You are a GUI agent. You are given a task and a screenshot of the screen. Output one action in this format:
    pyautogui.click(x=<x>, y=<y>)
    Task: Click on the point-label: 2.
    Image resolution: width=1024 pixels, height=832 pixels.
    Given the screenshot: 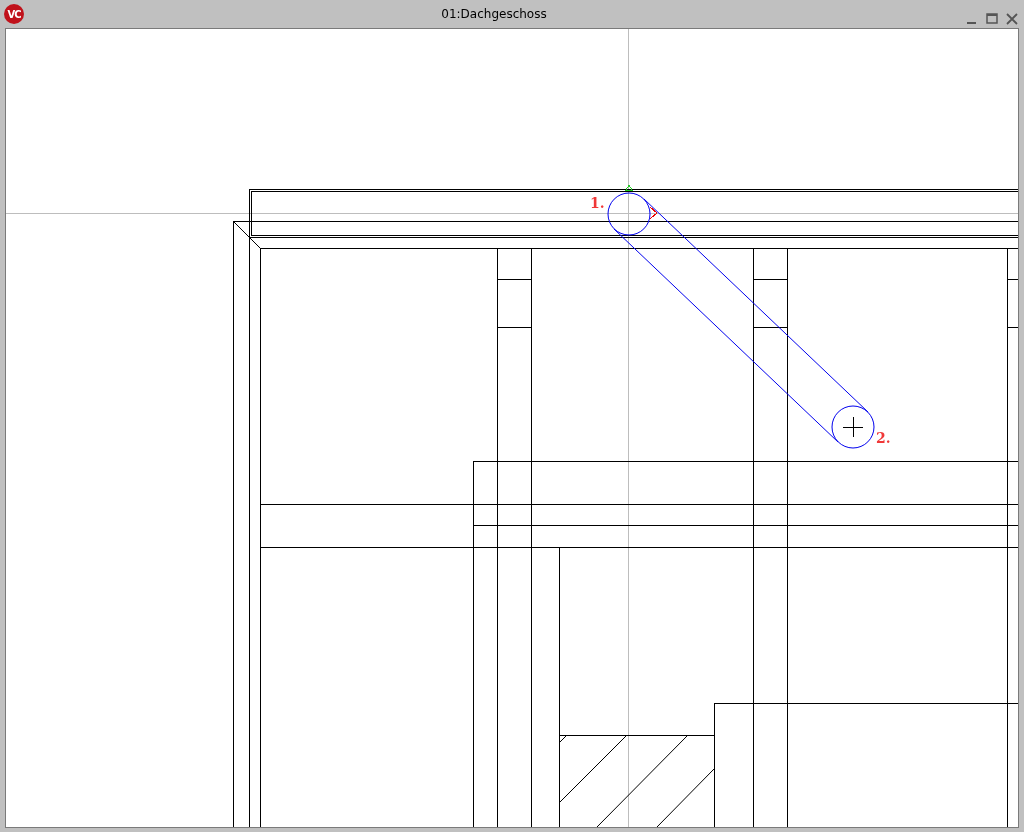 What is the action you would take?
    pyautogui.click(x=883, y=438)
    